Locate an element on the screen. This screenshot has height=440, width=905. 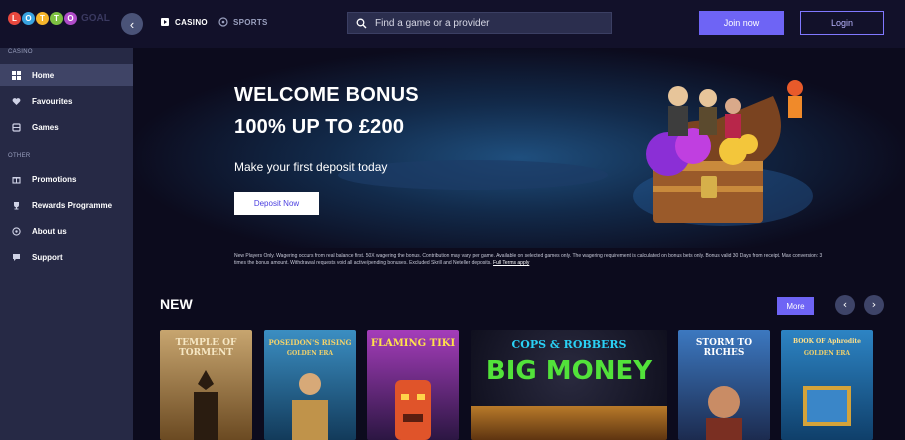
game-title: STORM TO RICHES is located at coordinates (724, 348).